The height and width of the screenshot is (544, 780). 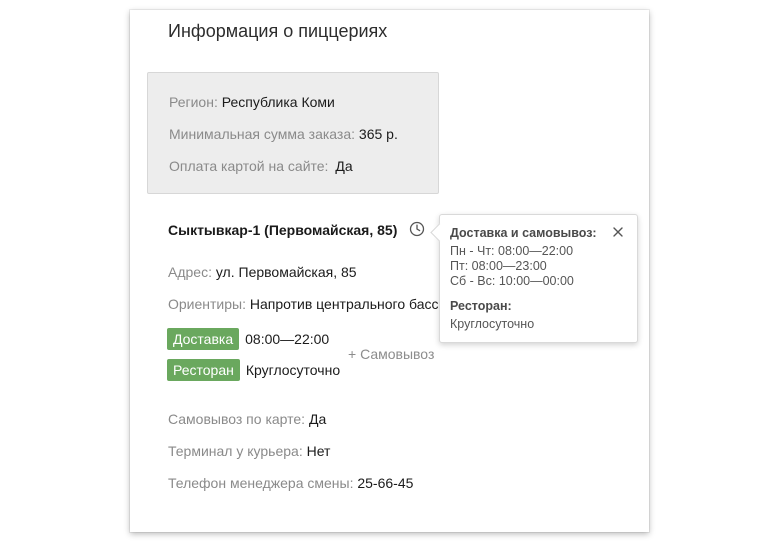 What do you see at coordinates (318, 451) in the screenshot?
I see `terminal-value: Нет` at bounding box center [318, 451].